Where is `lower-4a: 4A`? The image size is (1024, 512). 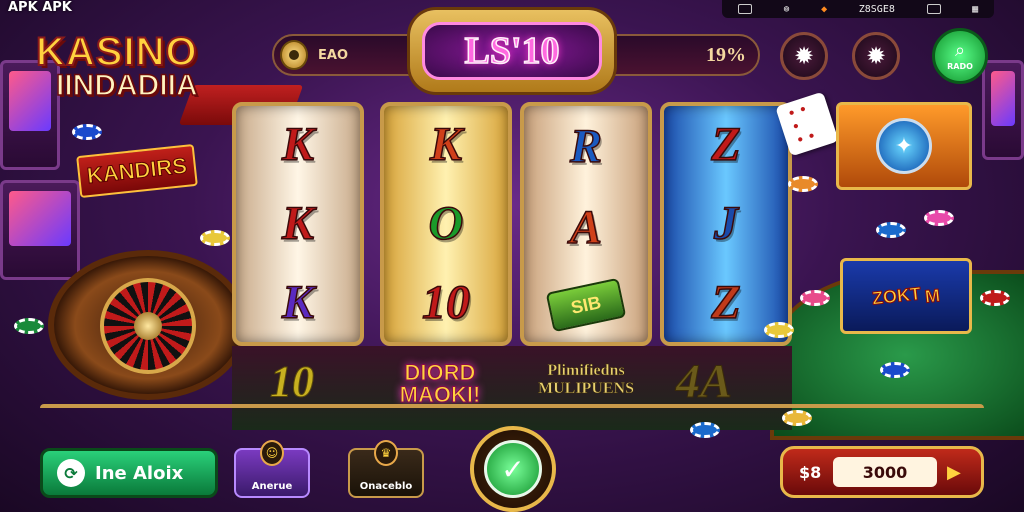
lower-4a: 4A is located at coordinates (704, 382).